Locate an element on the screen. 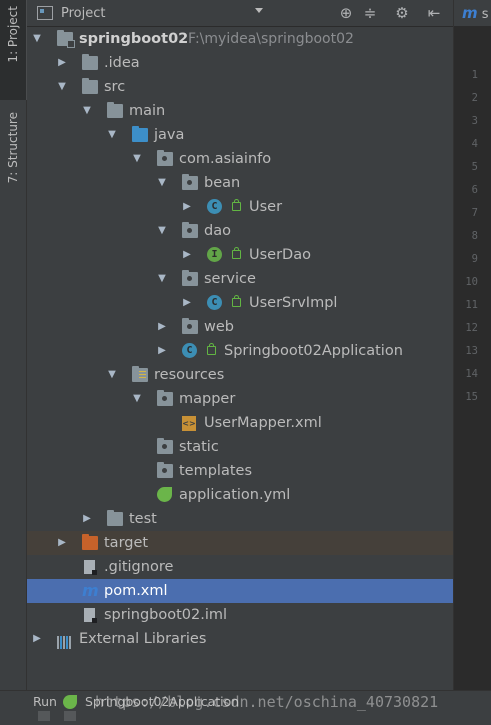 The width and height of the screenshot is (491, 725). tree-node-package: ▼ com.asiainfo is located at coordinates (240, 159).